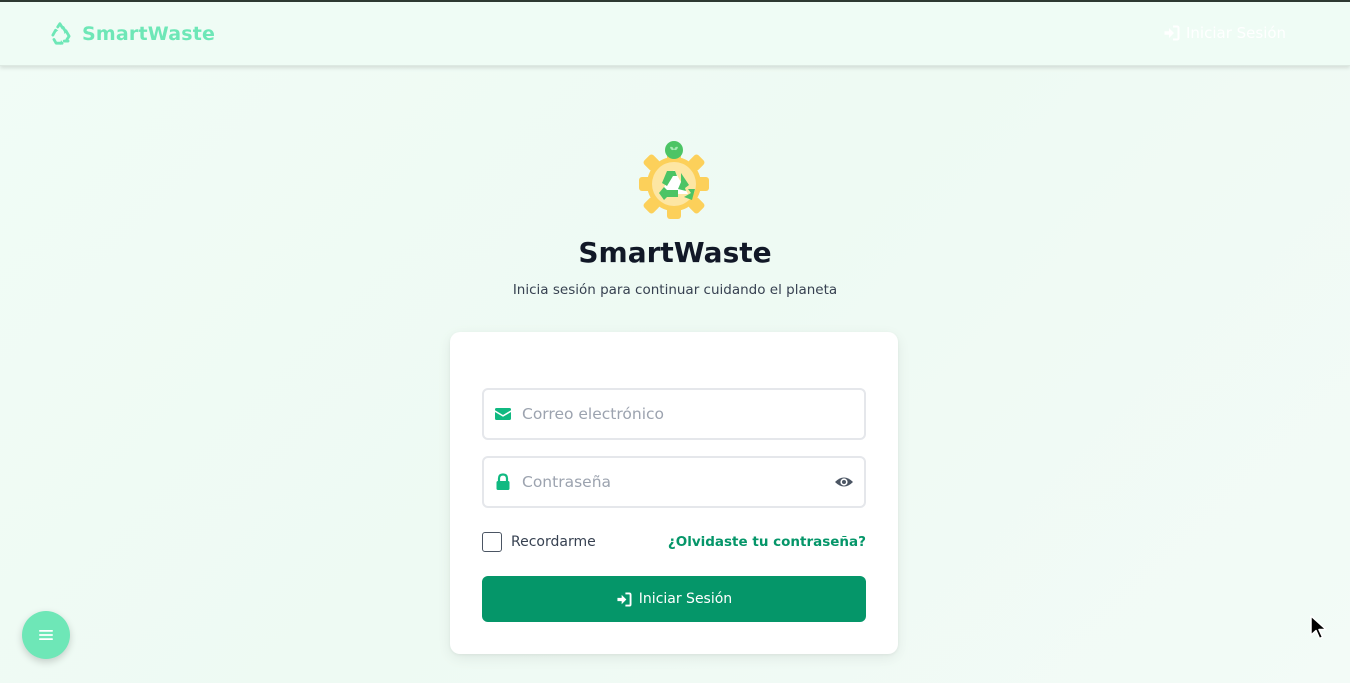 Image resolution: width=1350 pixels, height=683 pixels. I want to click on email-input, so click(672, 414).